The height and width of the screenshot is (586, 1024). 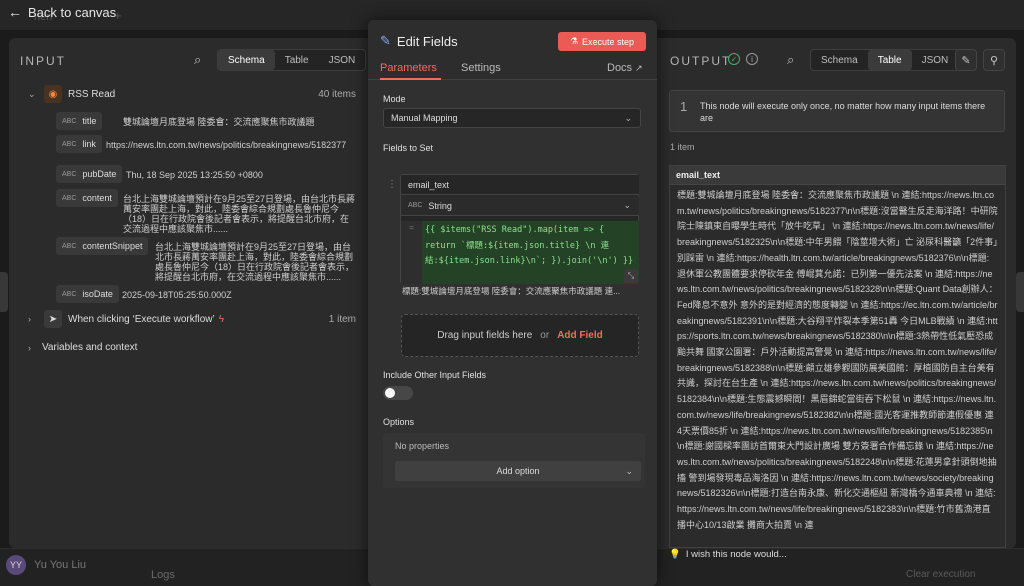 I want to click on output-search-icon: ⌕, so click(x=790, y=60).